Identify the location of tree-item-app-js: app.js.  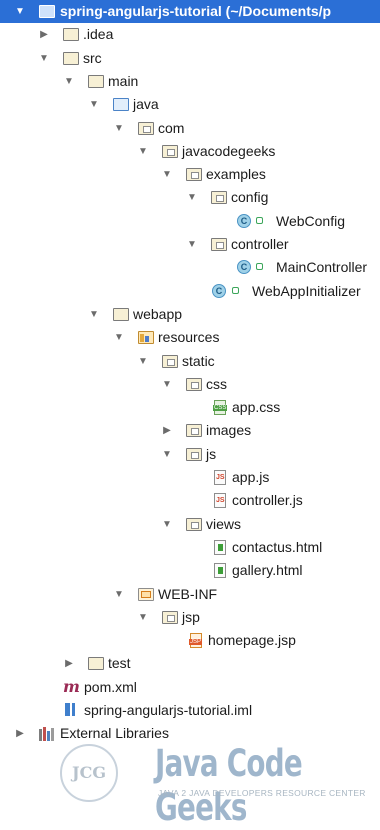
(190, 477).